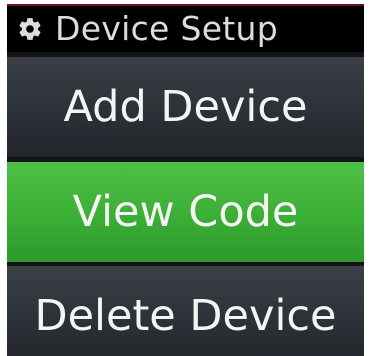  I want to click on add-device-label: Add Device, so click(185, 107).